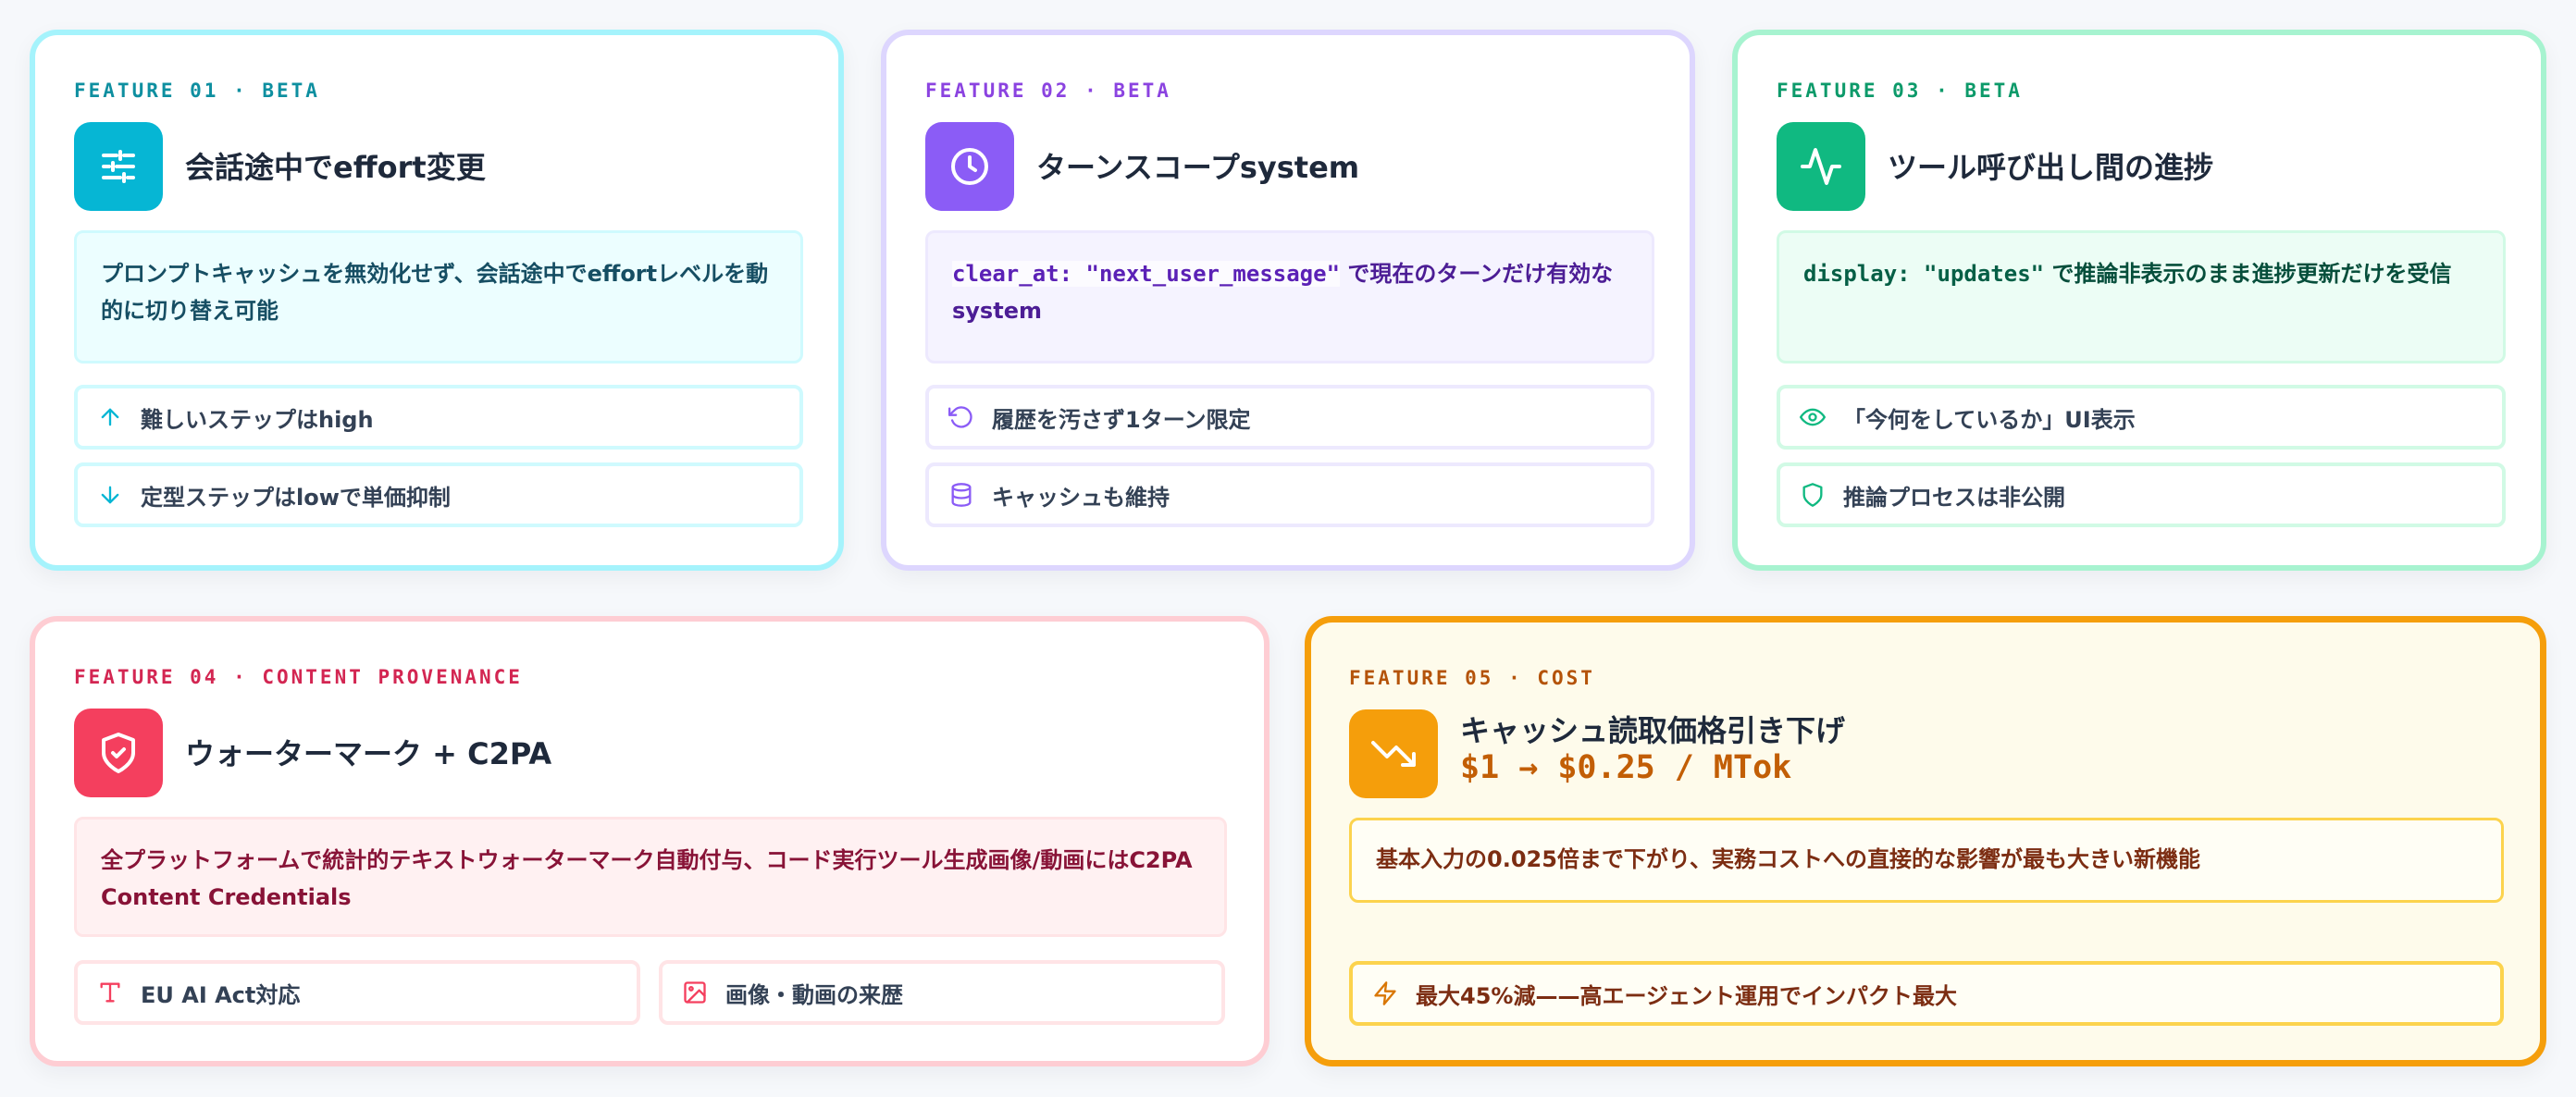 The image size is (2576, 1097). I want to click on shield-check-icon, so click(119, 753).